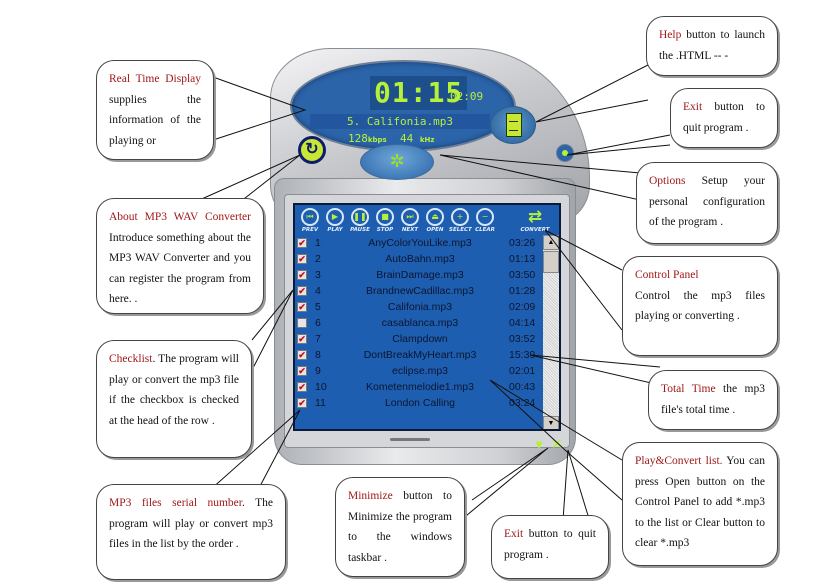  I want to click on control-button-prev: ⏮ PREV, so click(310, 220).